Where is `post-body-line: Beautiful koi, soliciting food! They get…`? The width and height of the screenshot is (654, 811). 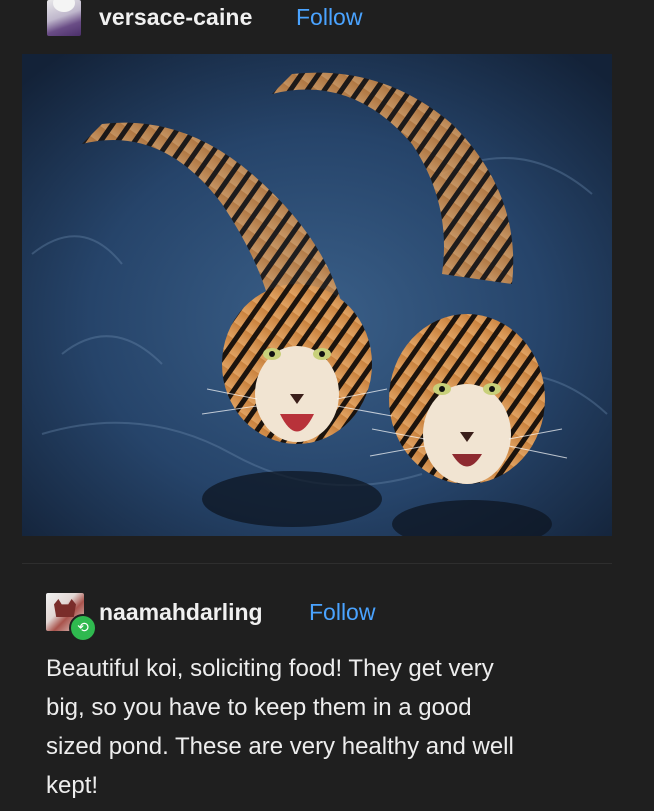 post-body-line: Beautiful koi, soliciting food! They get… is located at coordinates (270, 668).